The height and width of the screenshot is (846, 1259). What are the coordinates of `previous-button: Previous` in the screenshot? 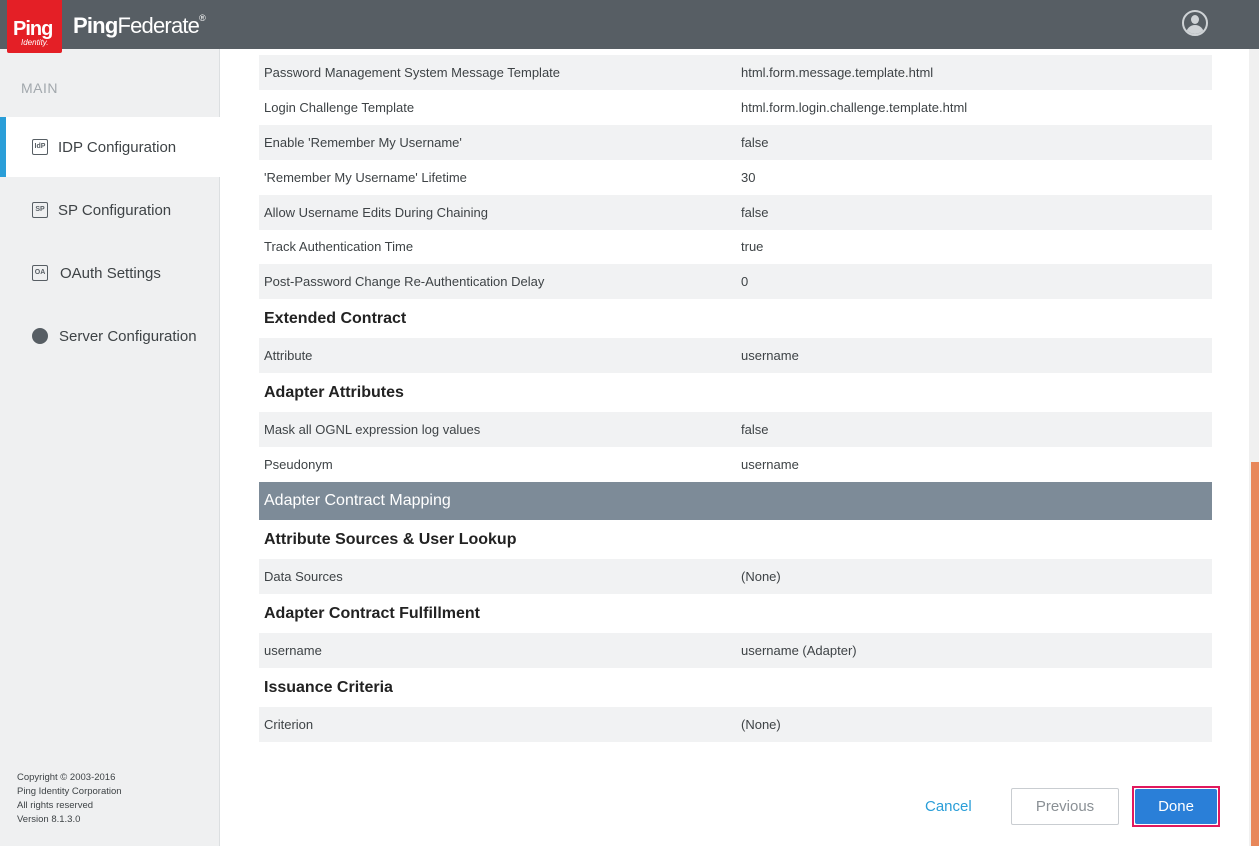 It's located at (1065, 806).